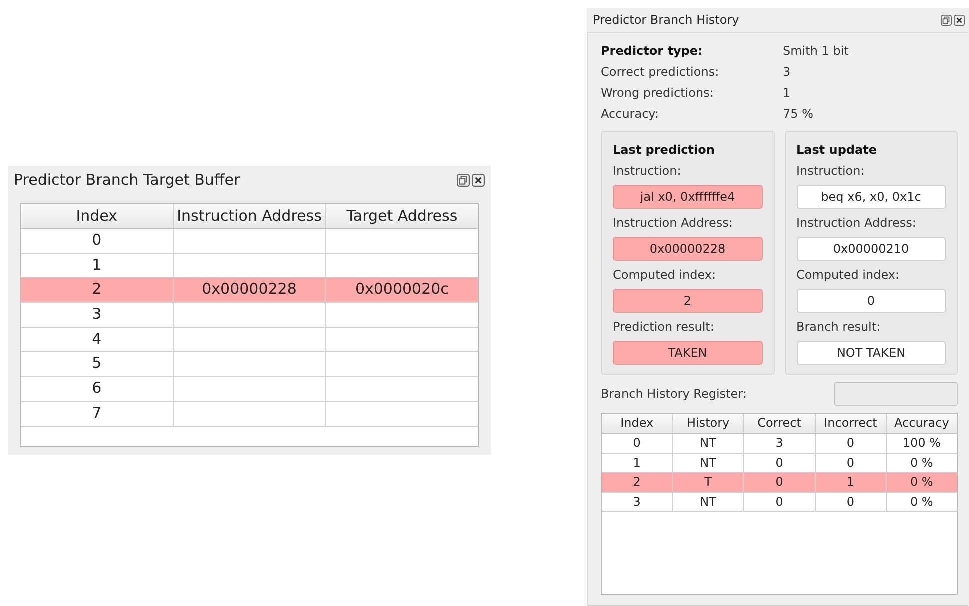 This screenshot has height=606, width=969. I want to click on column-header: Target Address, so click(402, 216).